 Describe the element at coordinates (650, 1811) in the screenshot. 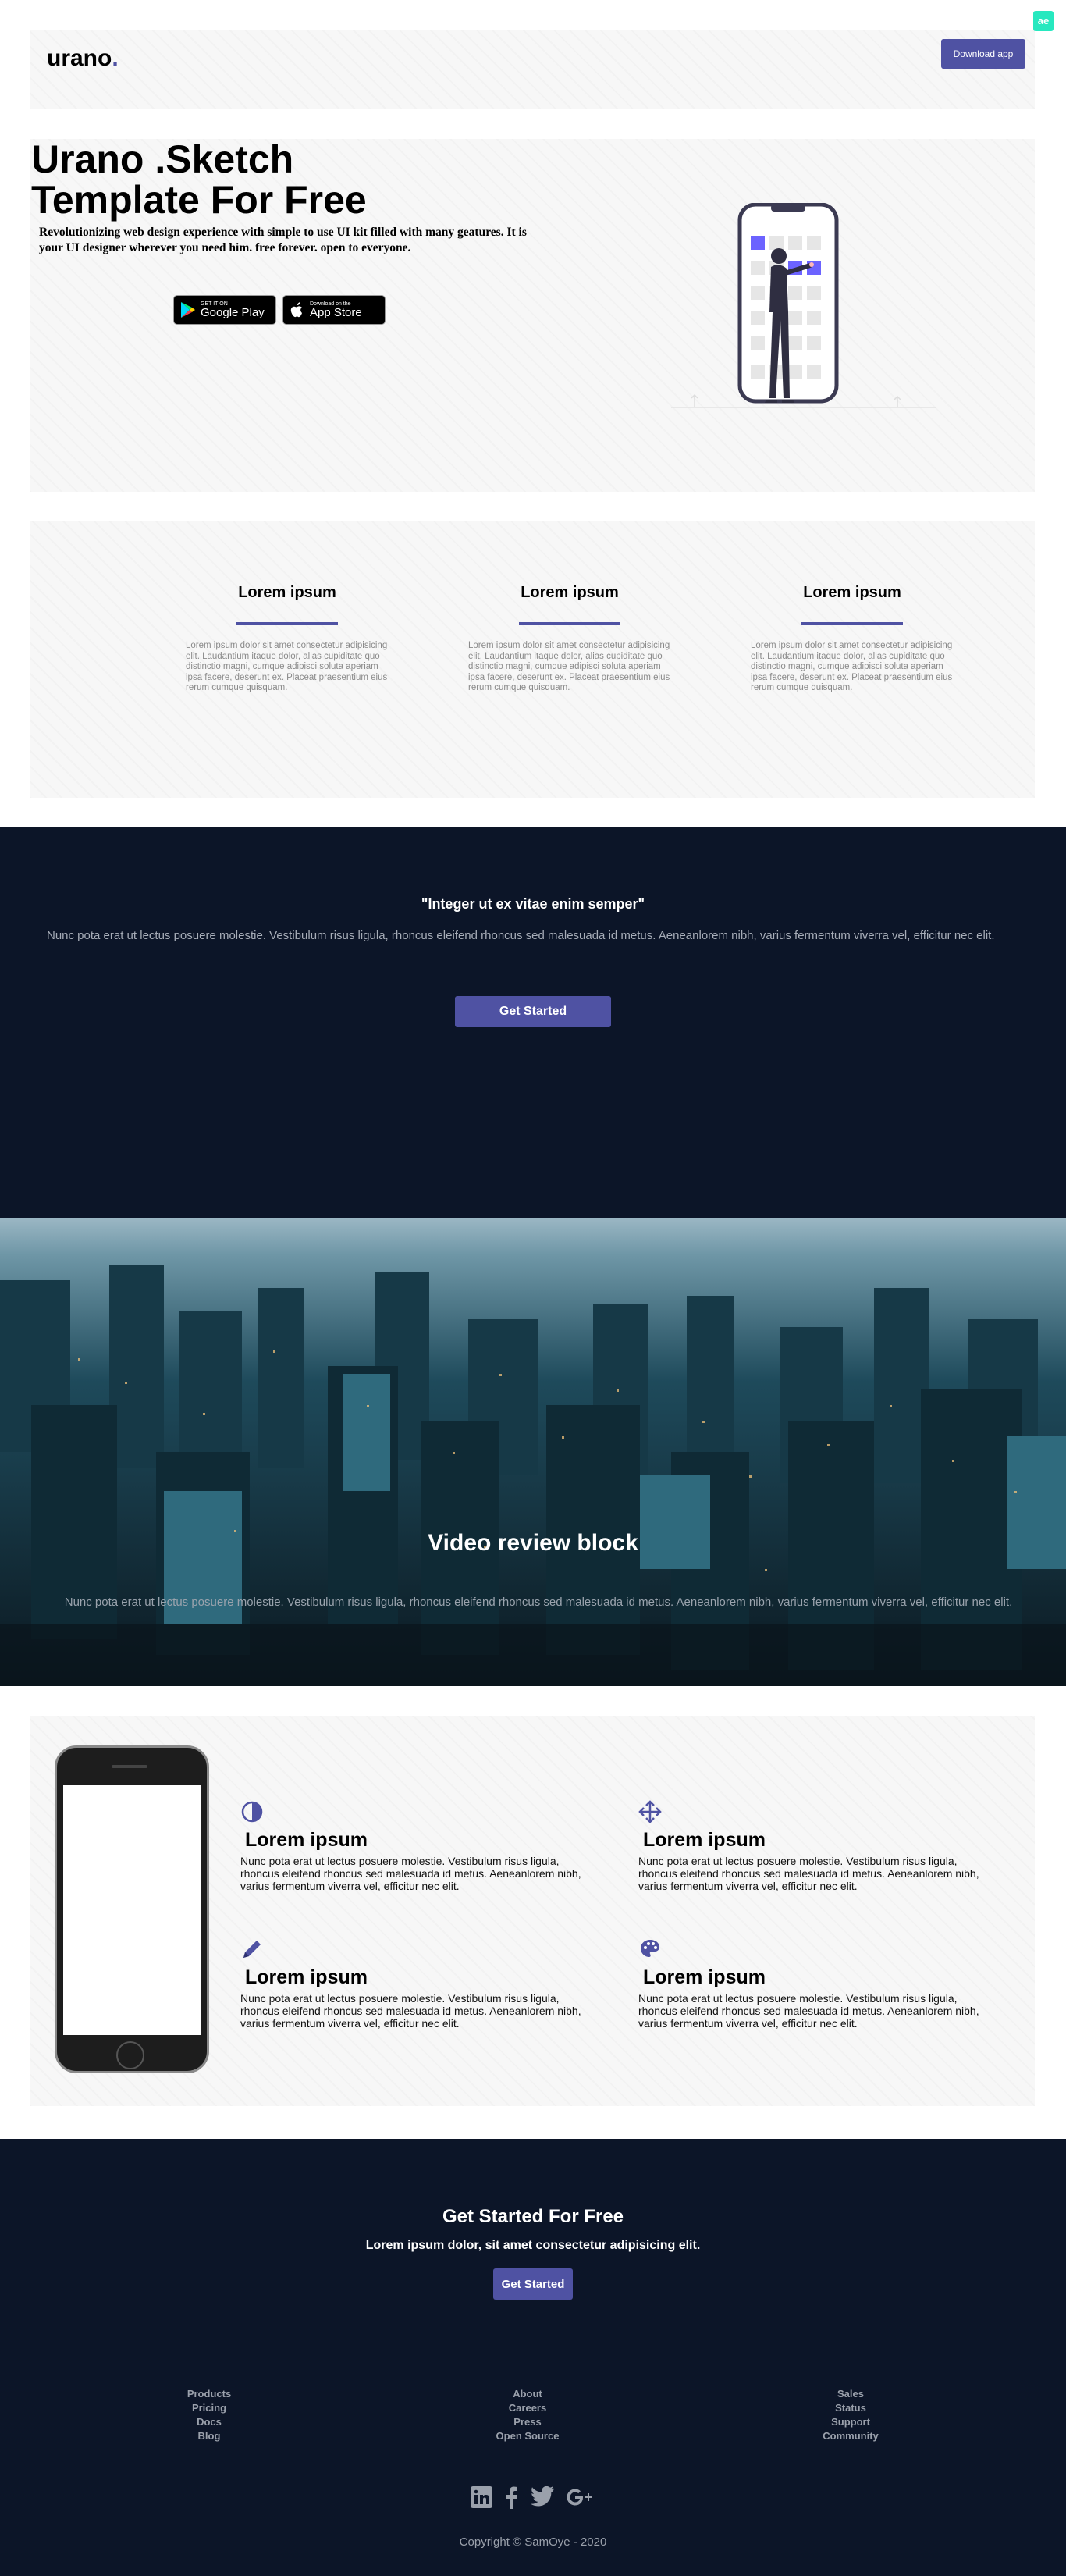

I see `move-arrows-icon` at that location.